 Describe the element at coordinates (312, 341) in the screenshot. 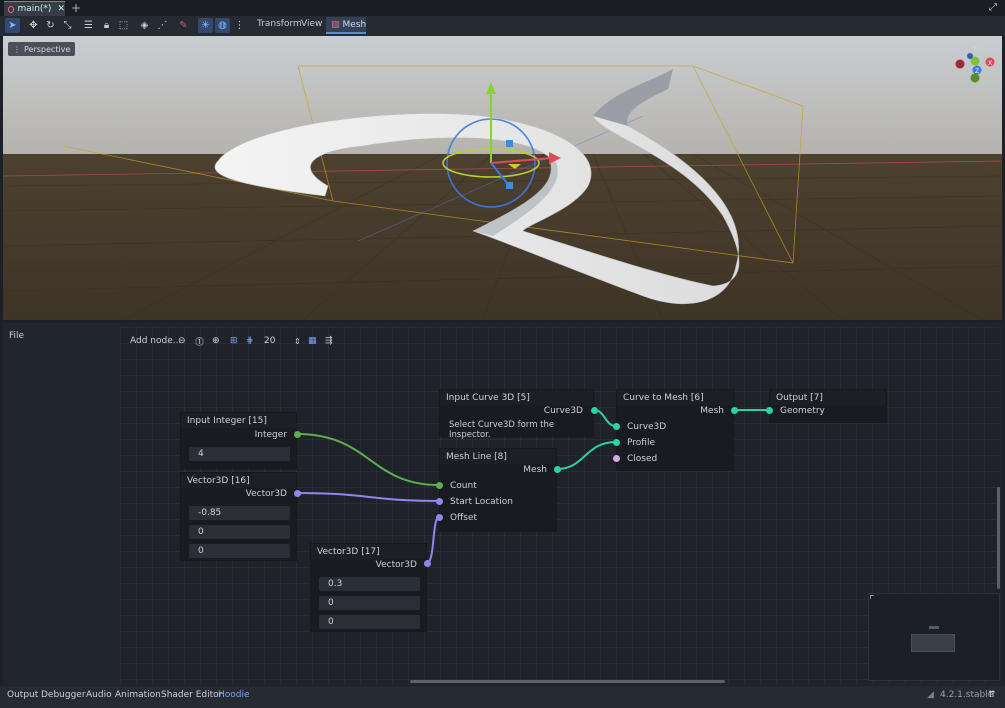

I see `minimap-icon: ▦` at that location.